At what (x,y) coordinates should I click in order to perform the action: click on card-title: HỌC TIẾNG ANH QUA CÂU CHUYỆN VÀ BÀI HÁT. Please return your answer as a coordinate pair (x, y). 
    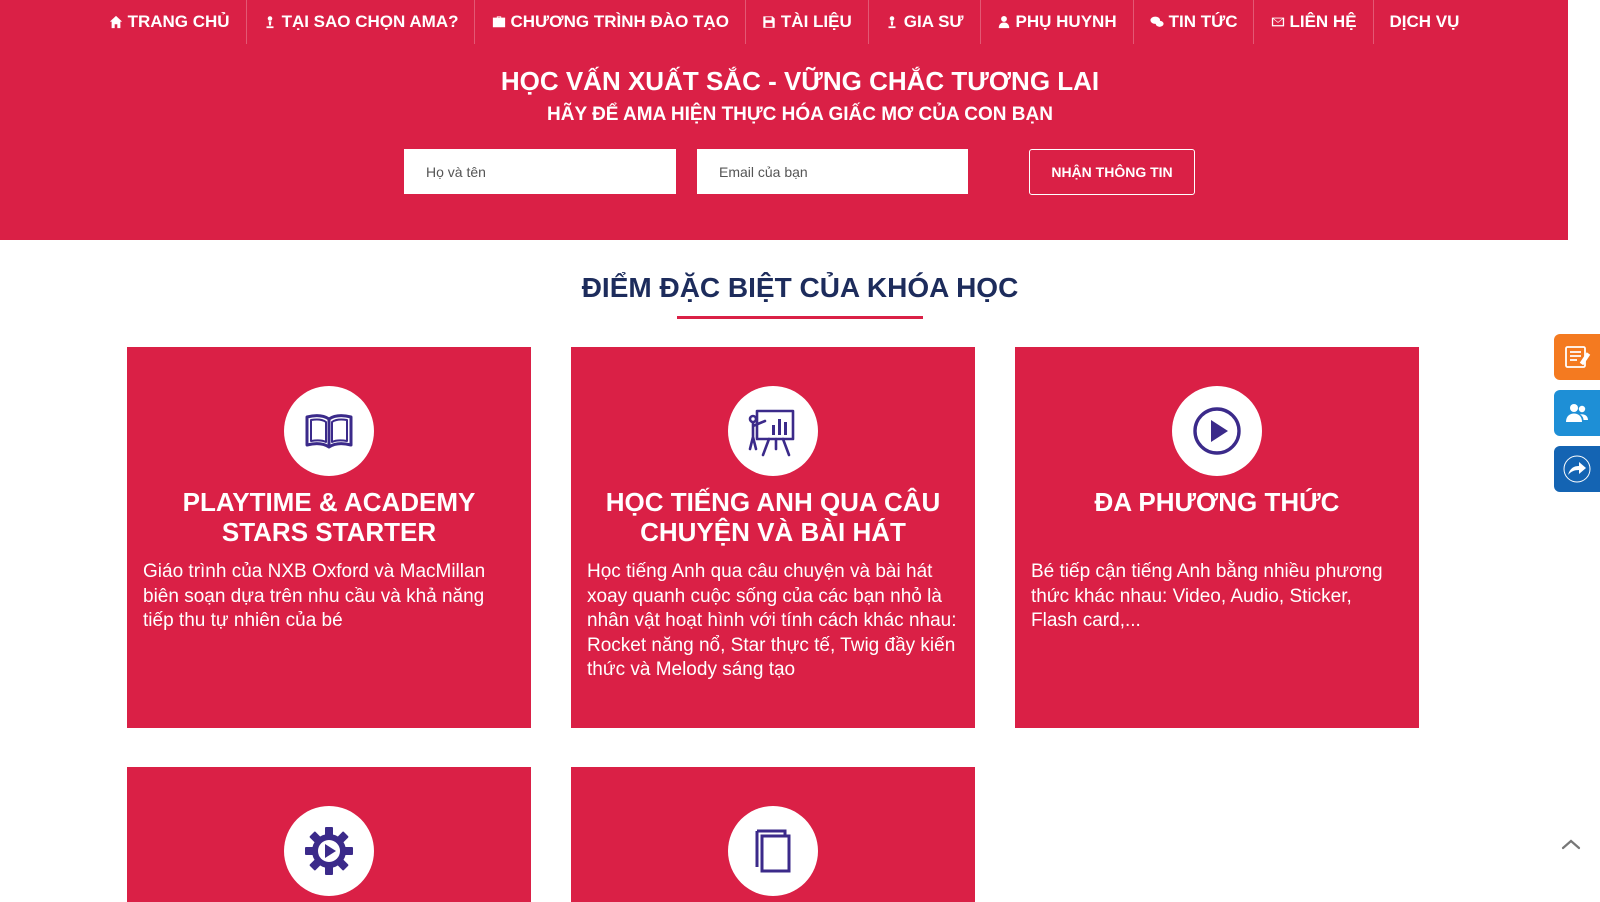
    Looking at the image, I should click on (773, 517).